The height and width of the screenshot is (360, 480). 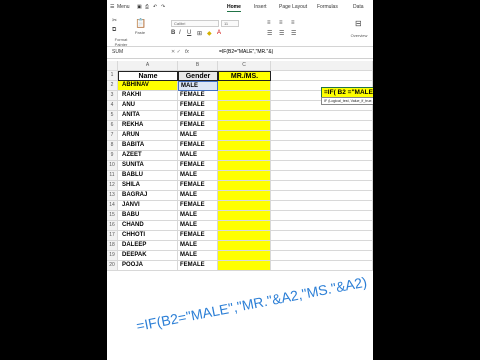 I want to click on name-cell: AZEET, so click(x=148, y=156).